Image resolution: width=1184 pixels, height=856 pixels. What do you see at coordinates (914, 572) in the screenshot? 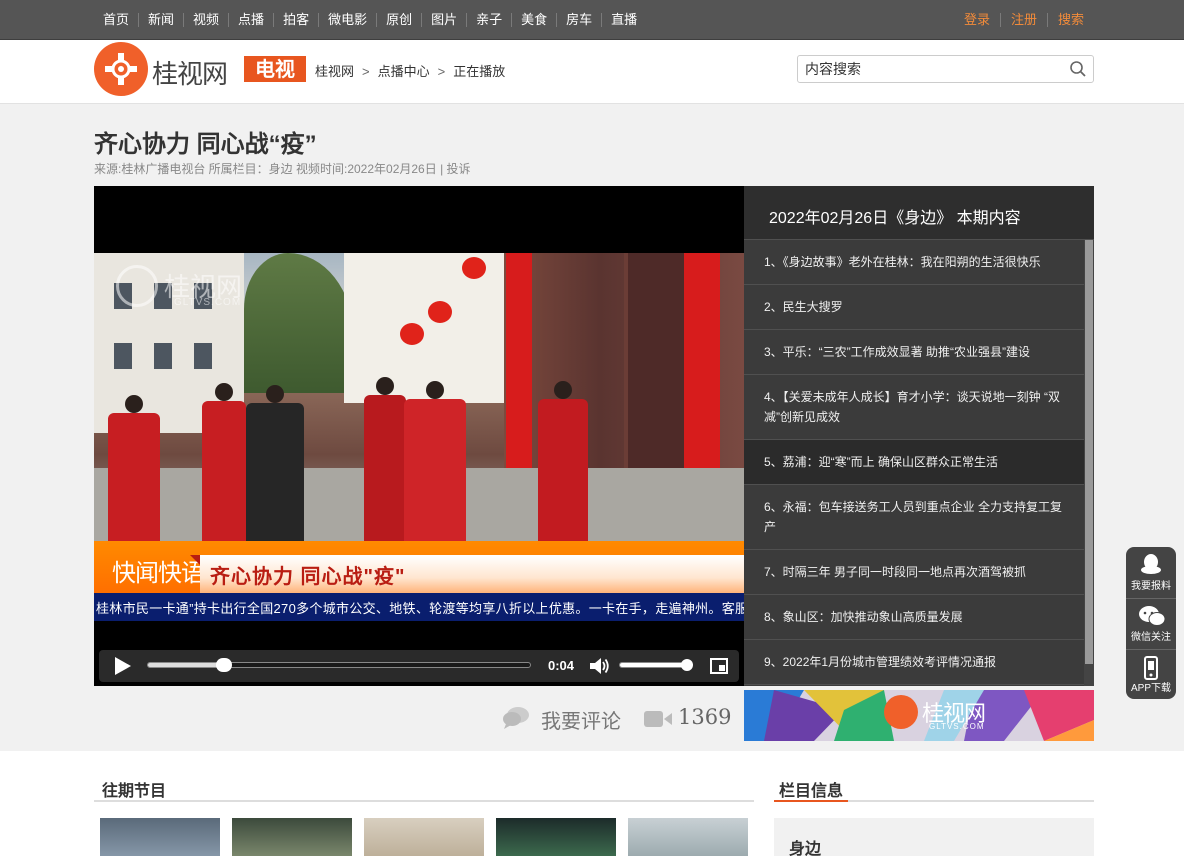
I see `episode-item: 7、时隔三年 男子同一时段同一地点再次酒驾被抓` at bounding box center [914, 572].